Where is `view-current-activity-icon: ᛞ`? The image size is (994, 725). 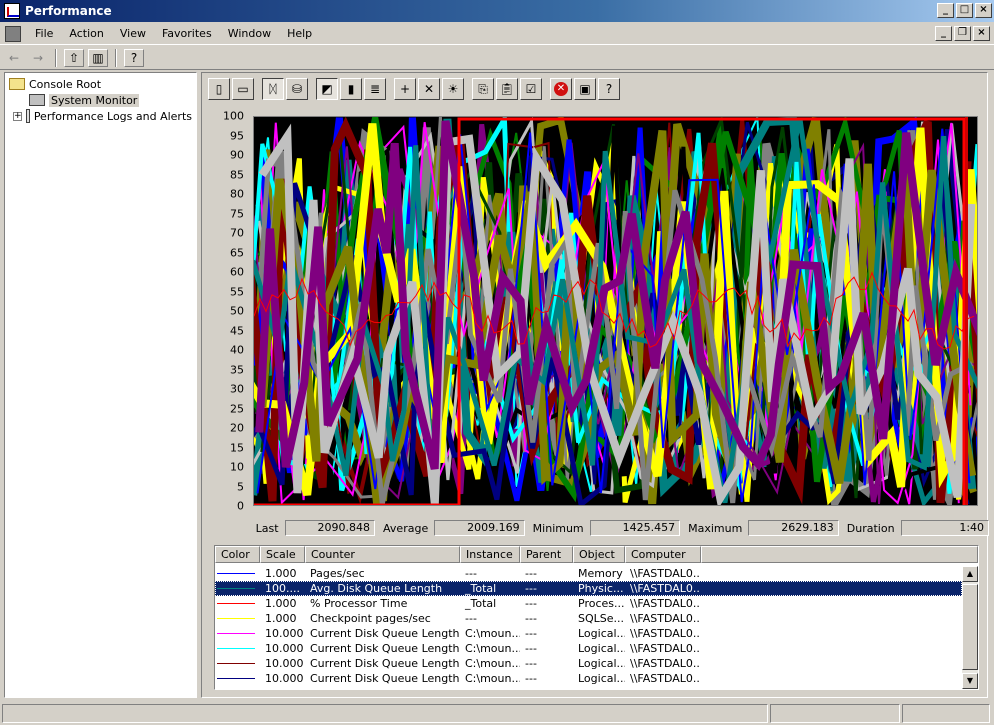
view-current-activity-icon: ᛞ is located at coordinates (273, 89).